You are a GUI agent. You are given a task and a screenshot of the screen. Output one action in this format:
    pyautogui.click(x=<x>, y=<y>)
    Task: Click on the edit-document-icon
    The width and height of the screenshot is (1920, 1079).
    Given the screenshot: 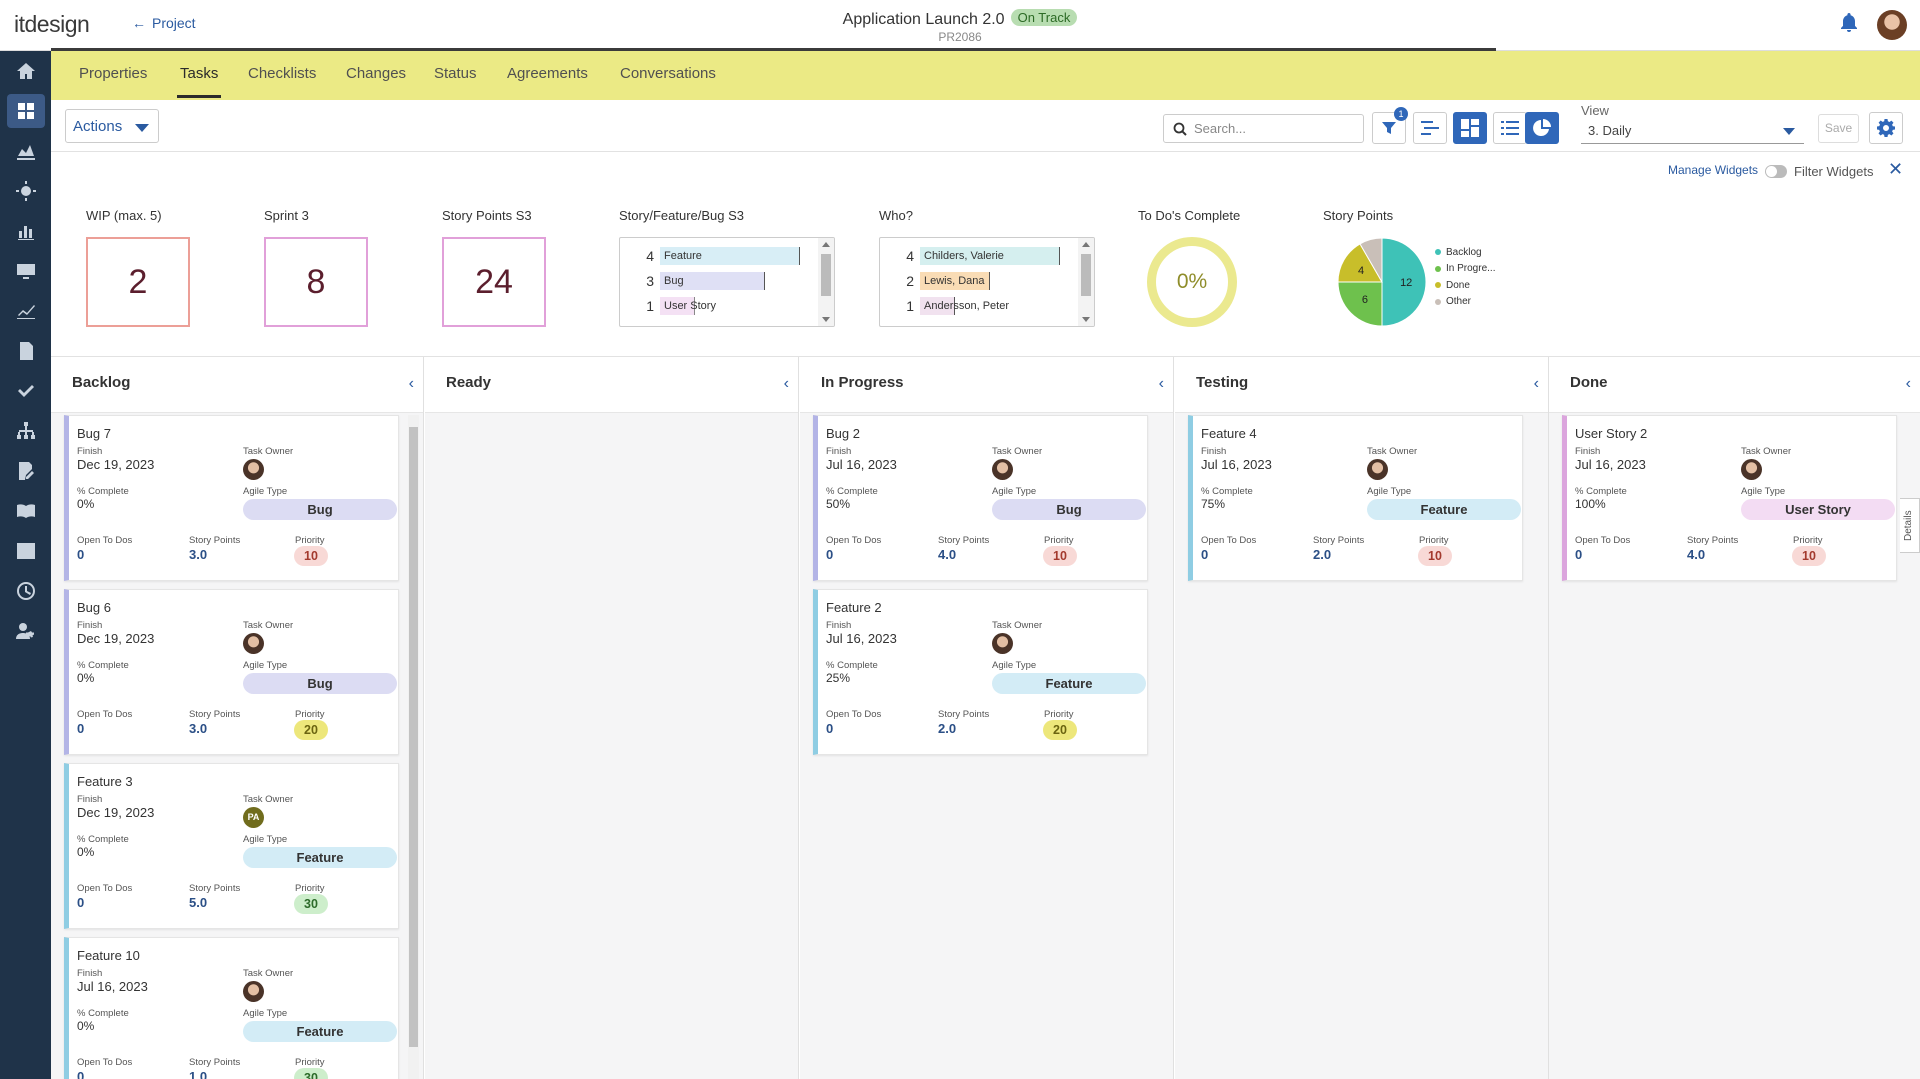 What is the action you would take?
    pyautogui.click(x=25, y=471)
    